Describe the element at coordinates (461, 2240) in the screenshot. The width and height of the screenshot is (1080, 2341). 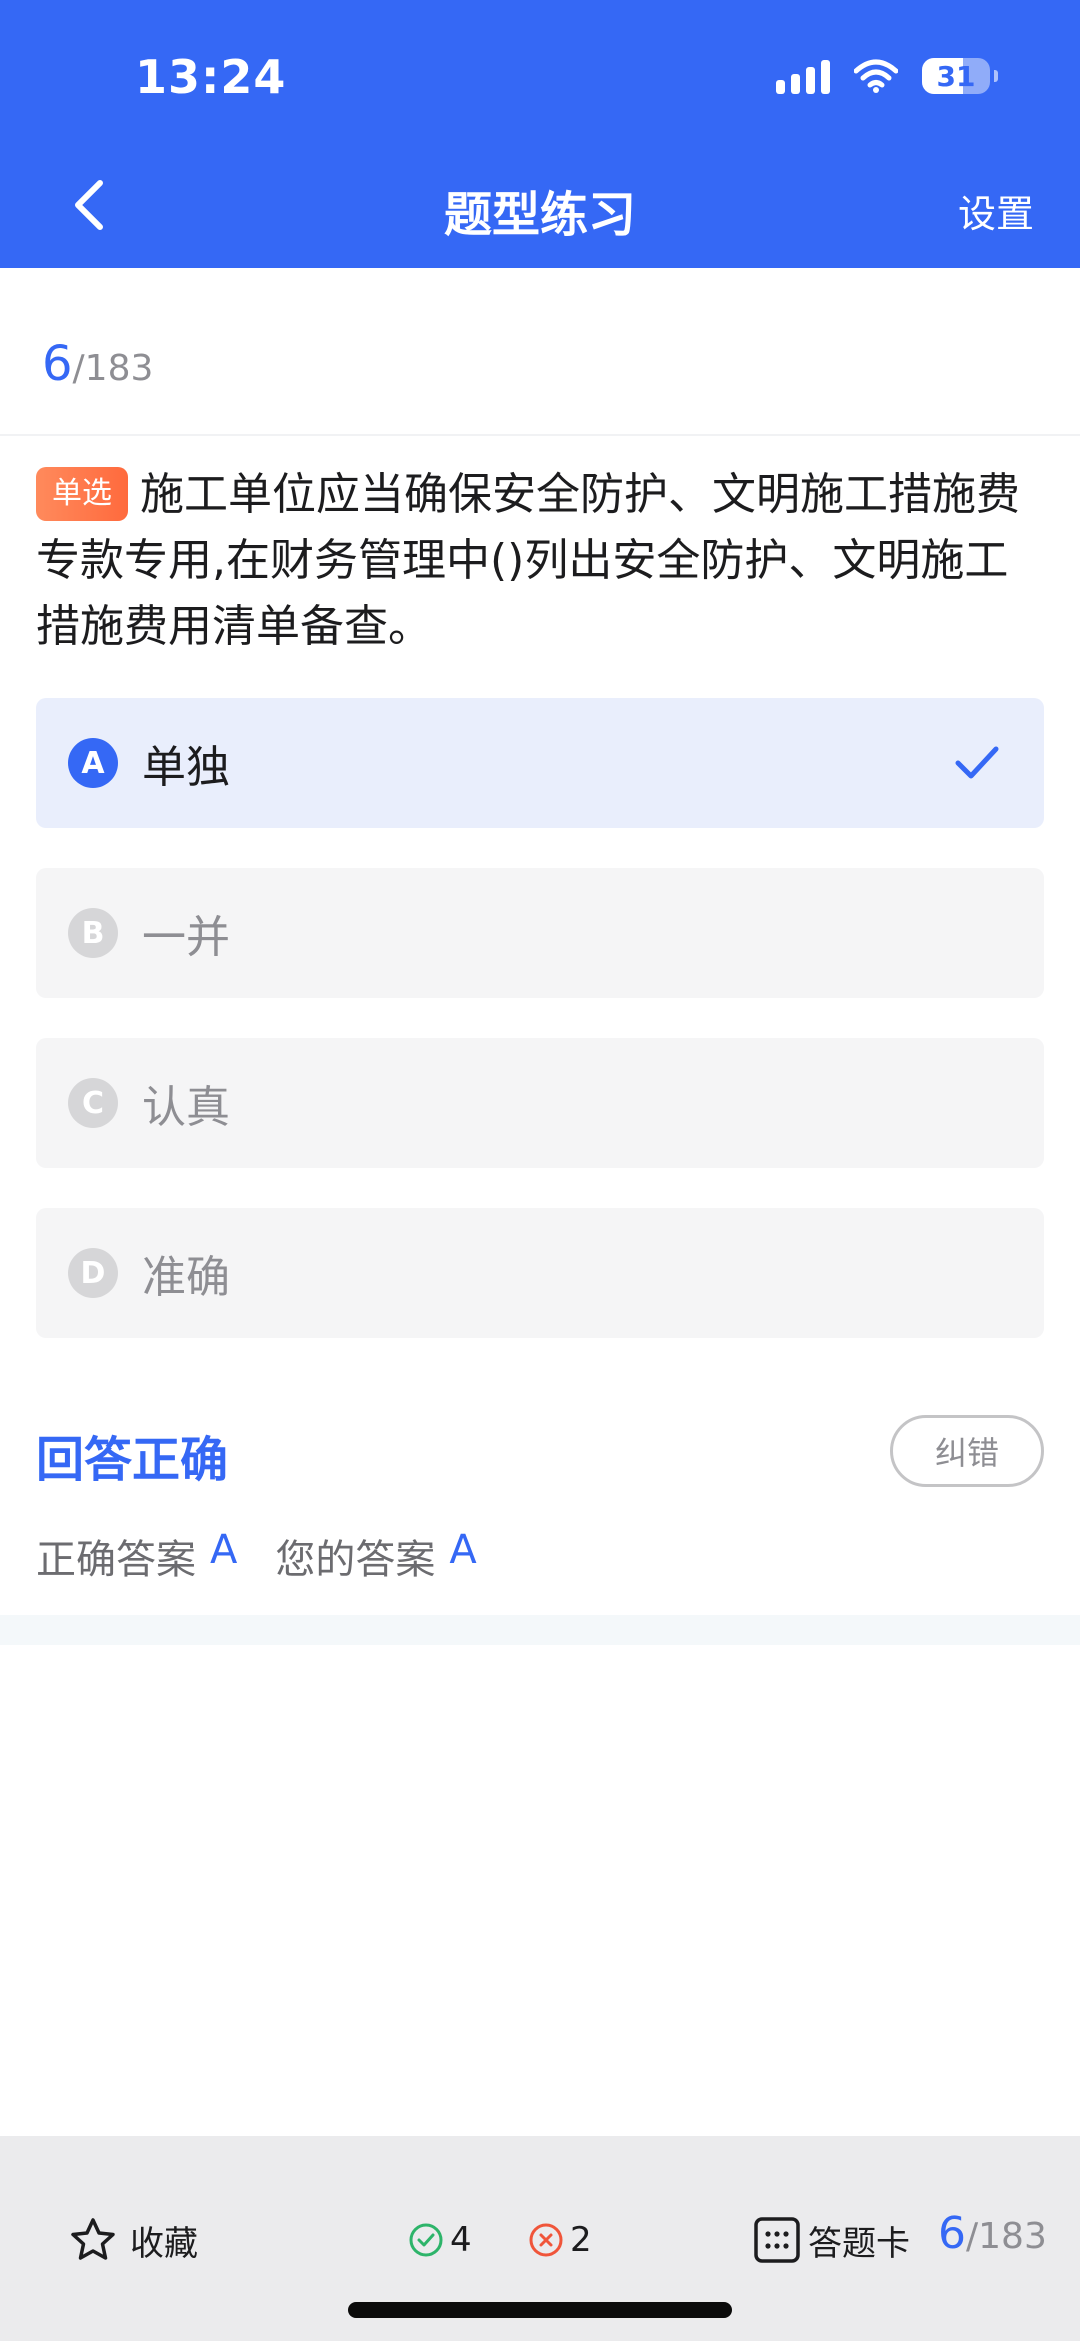
I see `correct-count-value: 4` at that location.